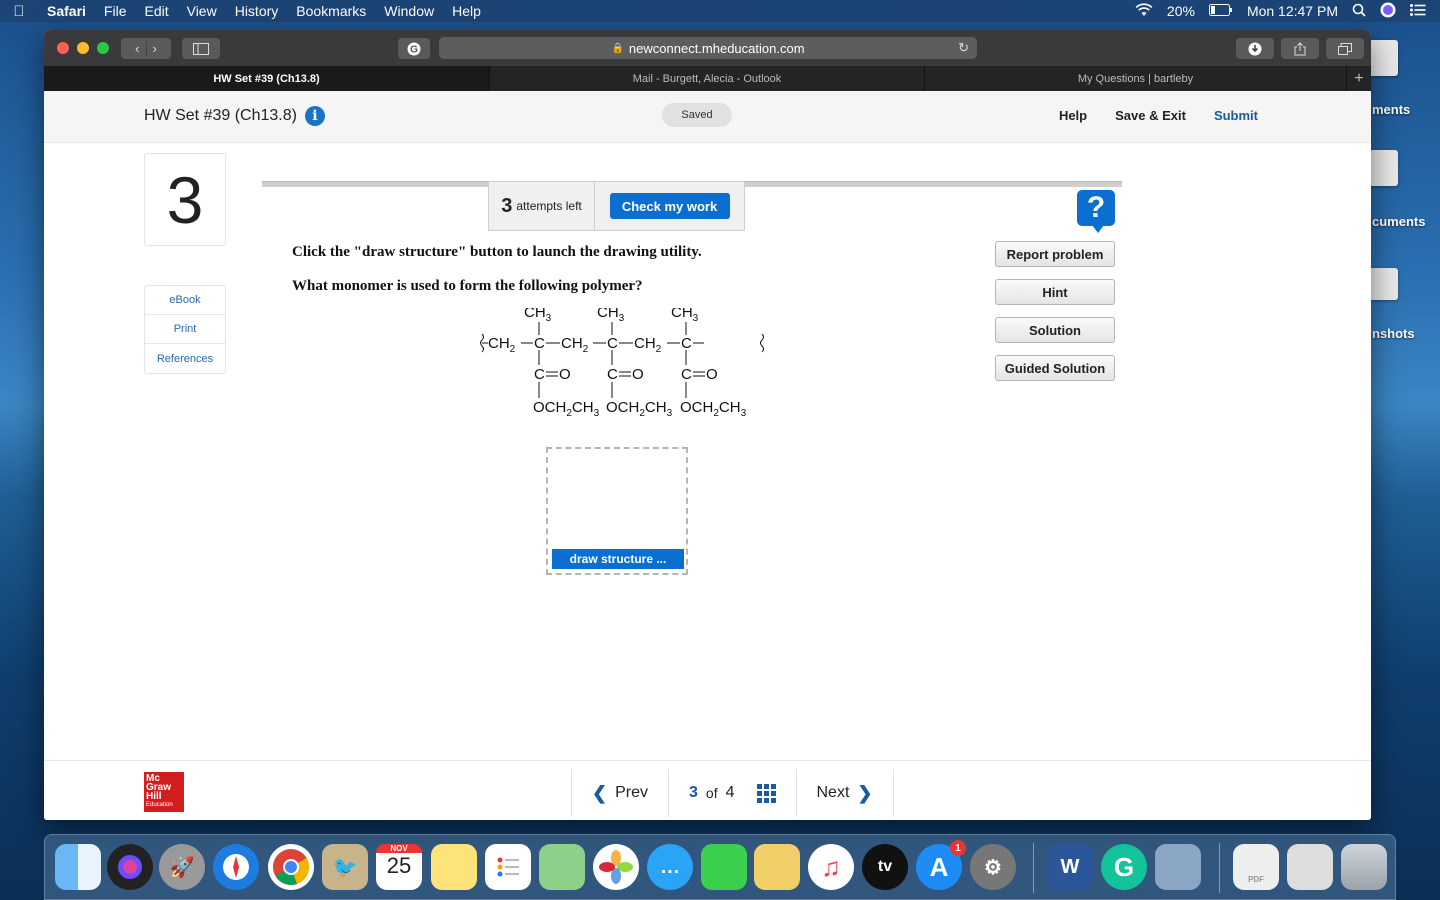  I want to click on solution-button: Solution, so click(1055, 330).